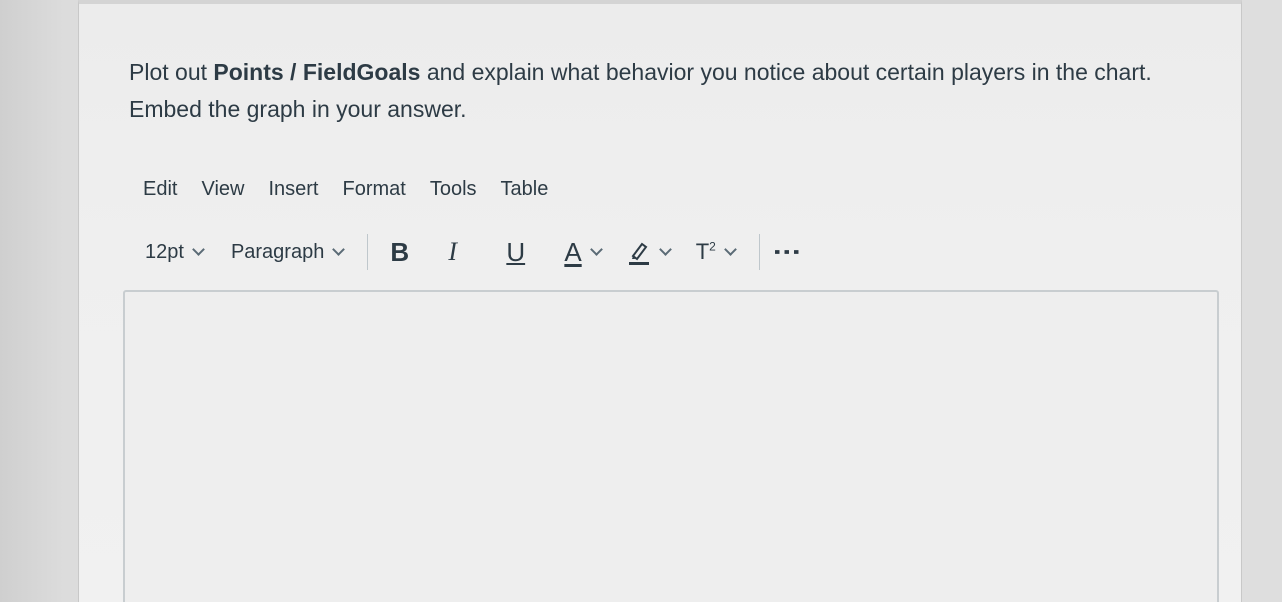 The image size is (1282, 602). I want to click on bold-button: B, so click(403, 252).